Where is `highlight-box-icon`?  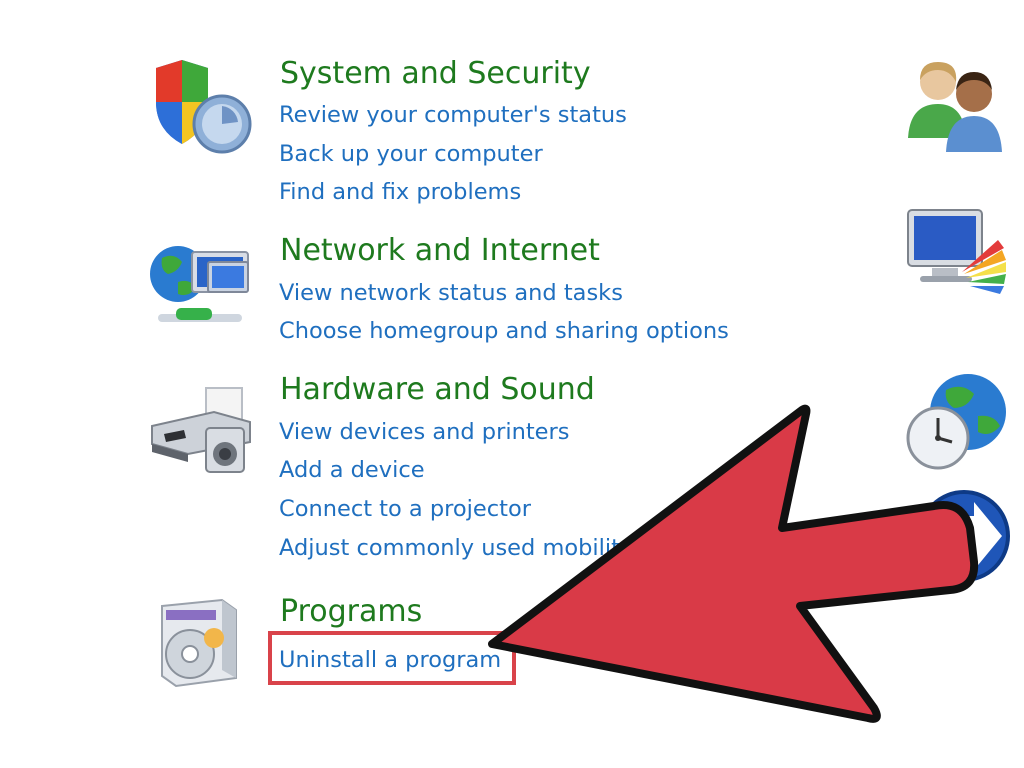
highlight-box-icon is located at coordinates (392, 658).